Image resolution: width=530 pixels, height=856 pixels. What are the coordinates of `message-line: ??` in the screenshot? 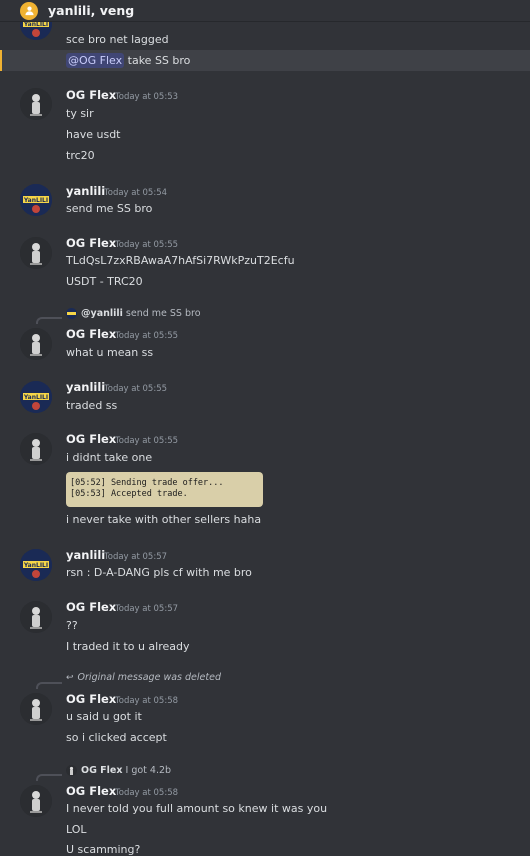 It's located at (72, 625).